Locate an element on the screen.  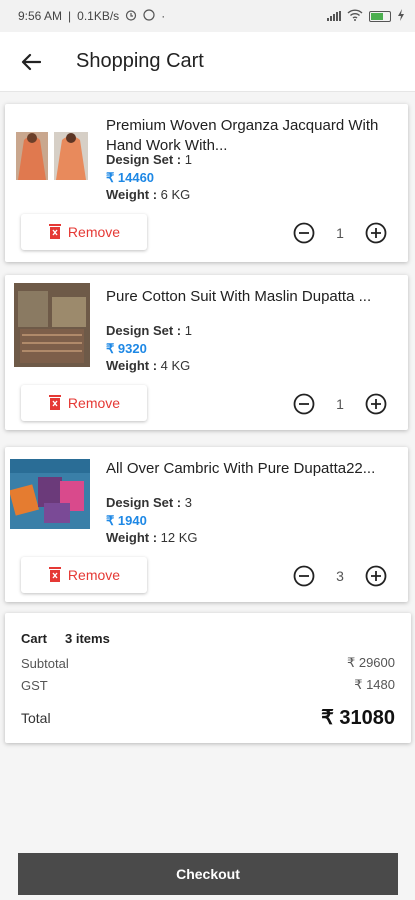
total-row: Total ₹ 31080 is located at coordinates (208, 717).